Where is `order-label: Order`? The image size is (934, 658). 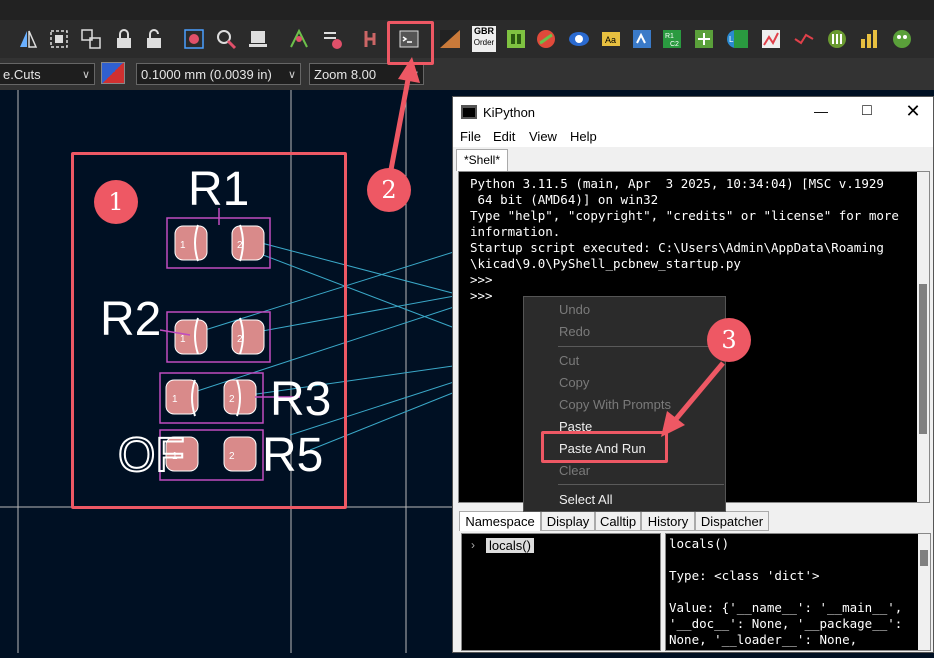 order-label: Order is located at coordinates (484, 42).